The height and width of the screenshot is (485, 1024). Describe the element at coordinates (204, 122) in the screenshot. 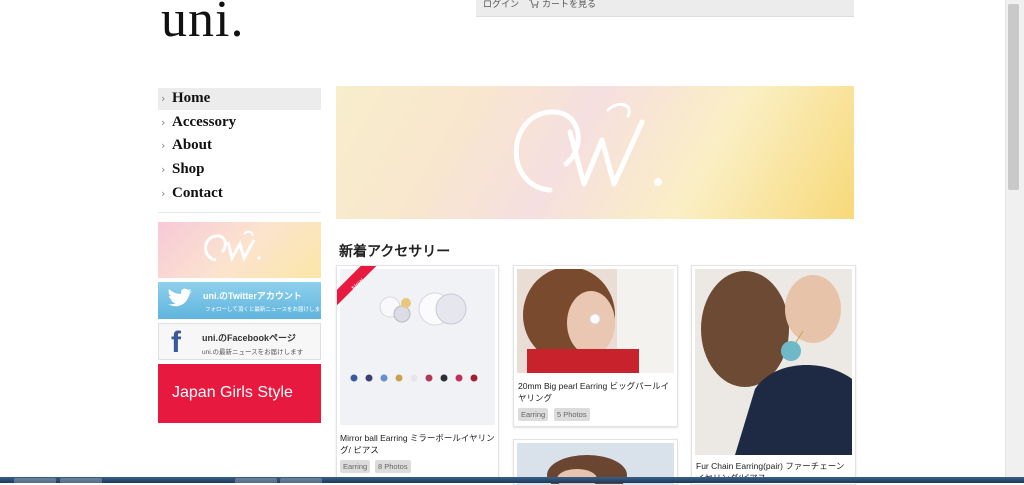

I see `nav-label: Accessory` at that location.